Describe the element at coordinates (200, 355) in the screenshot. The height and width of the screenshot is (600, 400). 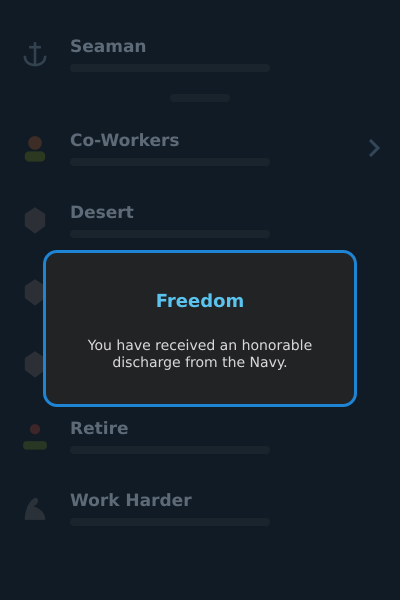
I see `dialog-message: You have received an honorable discharge from the Navy.` at that location.